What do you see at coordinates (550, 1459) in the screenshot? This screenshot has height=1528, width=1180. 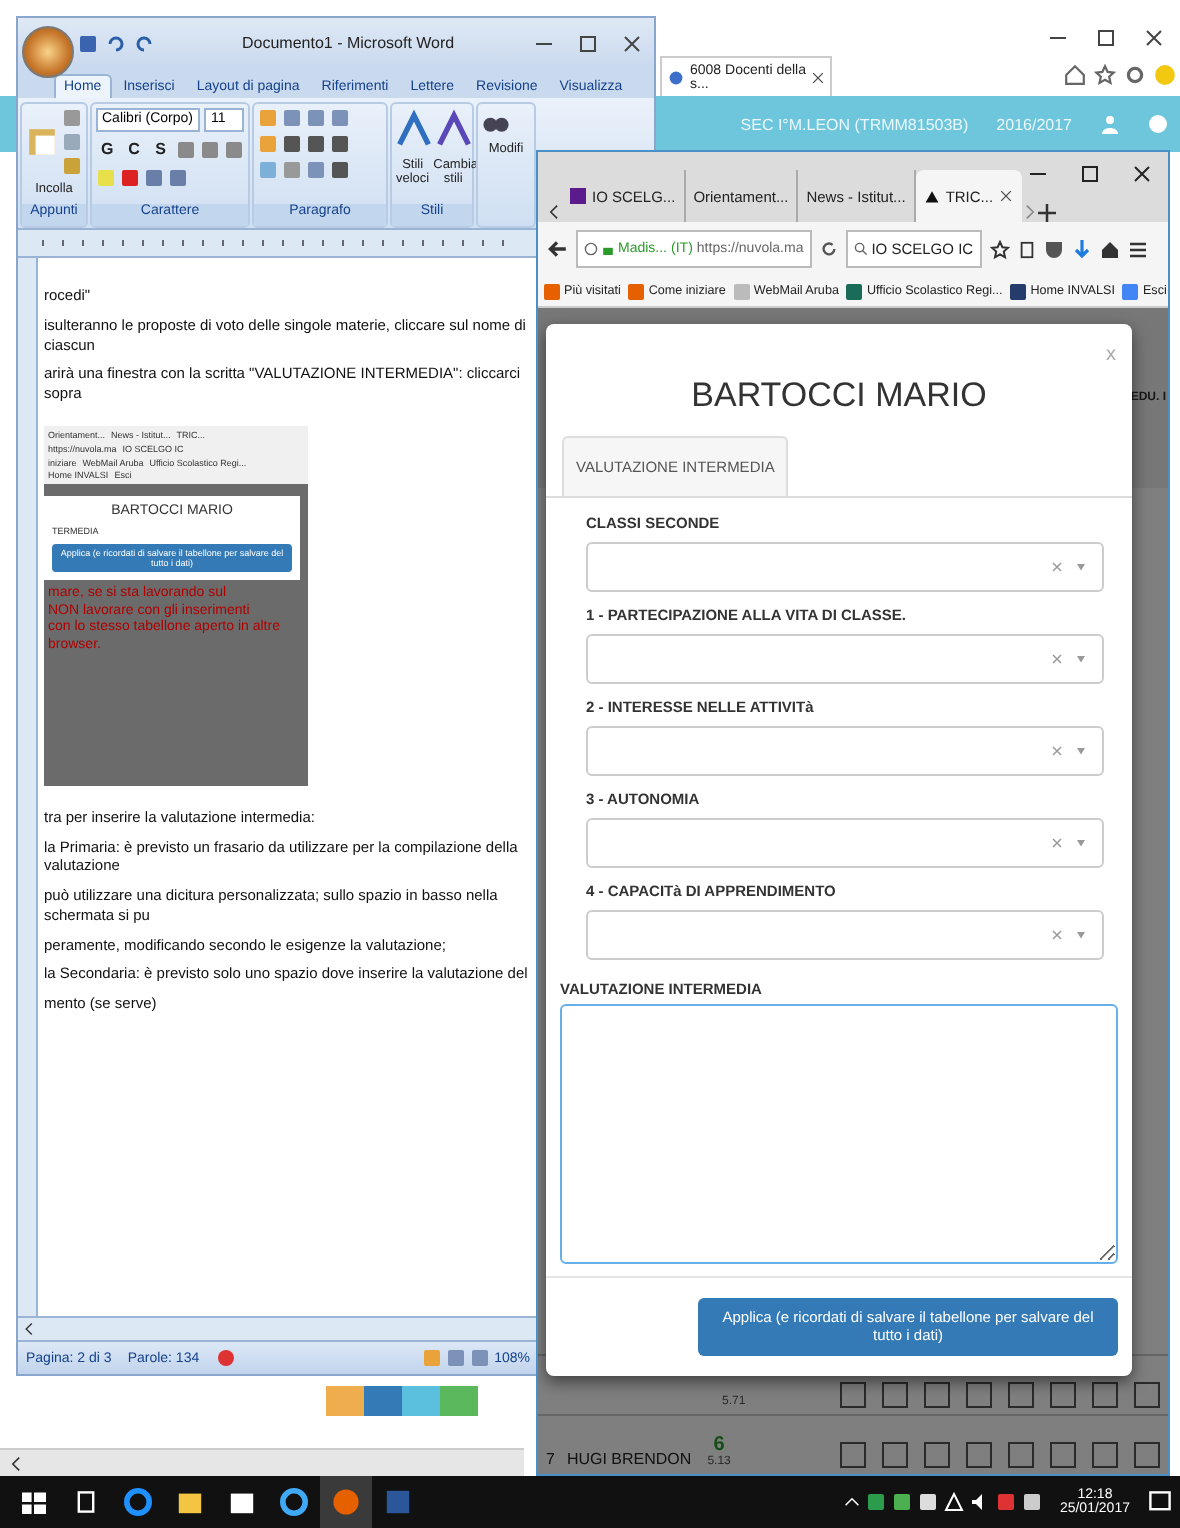 I see `row-number: 7` at bounding box center [550, 1459].